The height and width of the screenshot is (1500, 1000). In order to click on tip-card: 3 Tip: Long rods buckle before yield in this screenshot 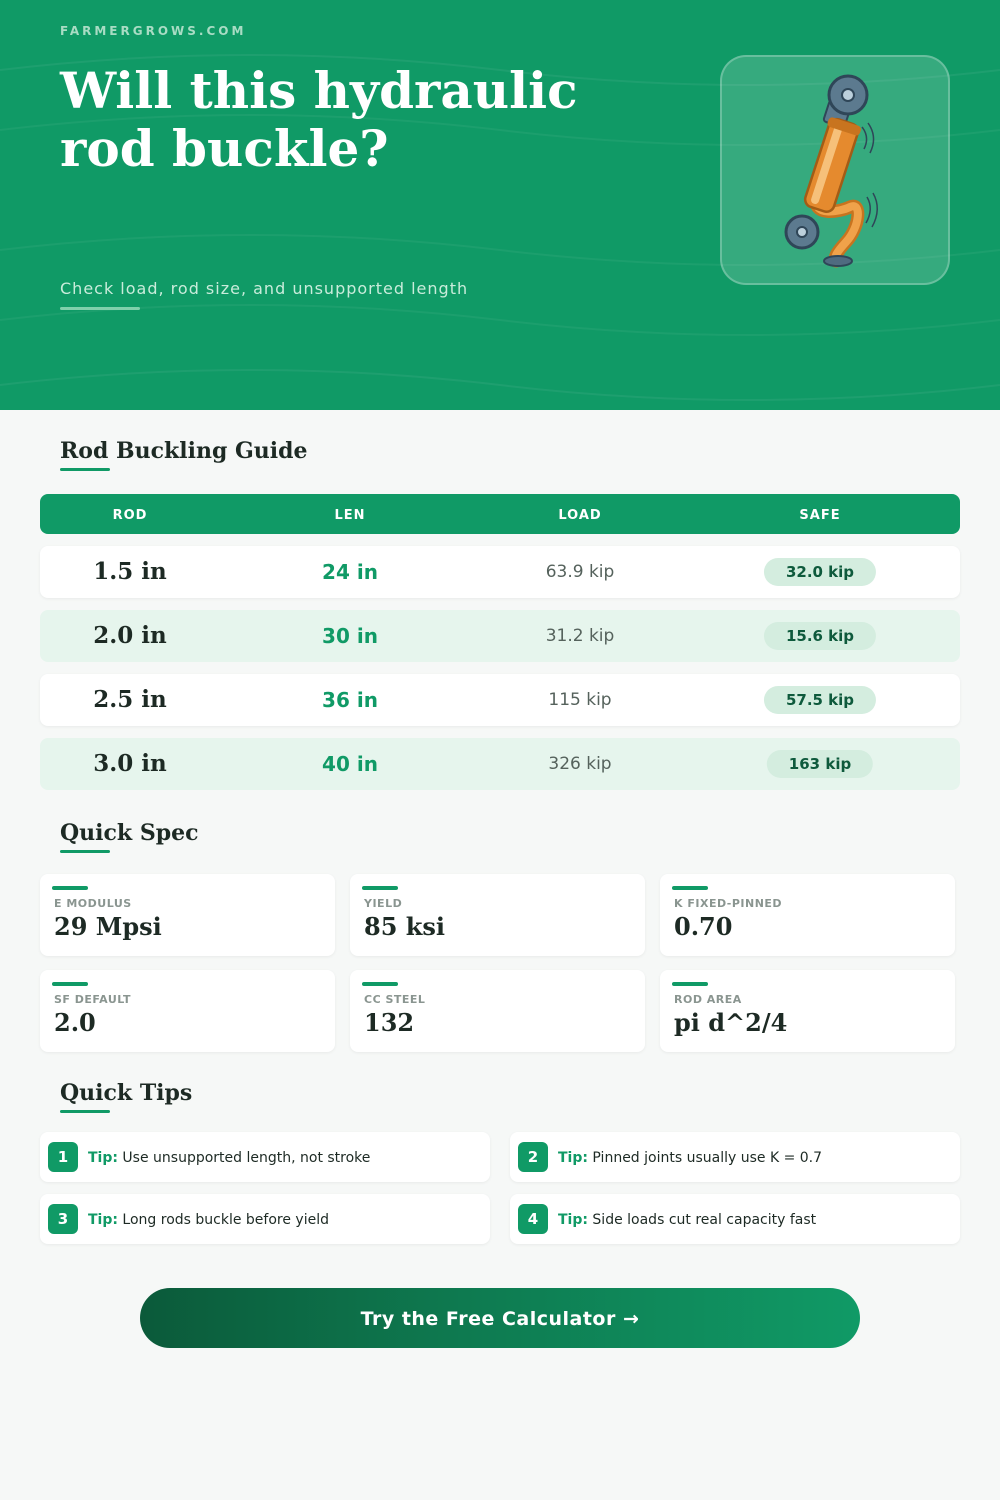, I will do `click(265, 1219)`.